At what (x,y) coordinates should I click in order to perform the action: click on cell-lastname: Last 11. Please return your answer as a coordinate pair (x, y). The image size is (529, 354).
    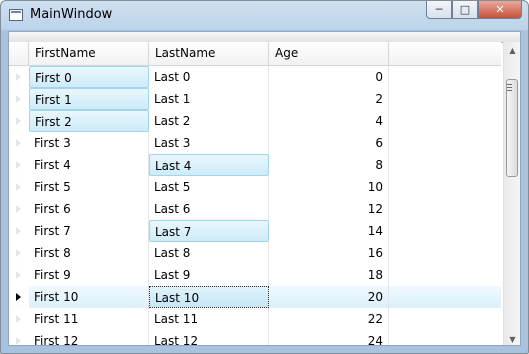
    Looking at the image, I should click on (209, 319).